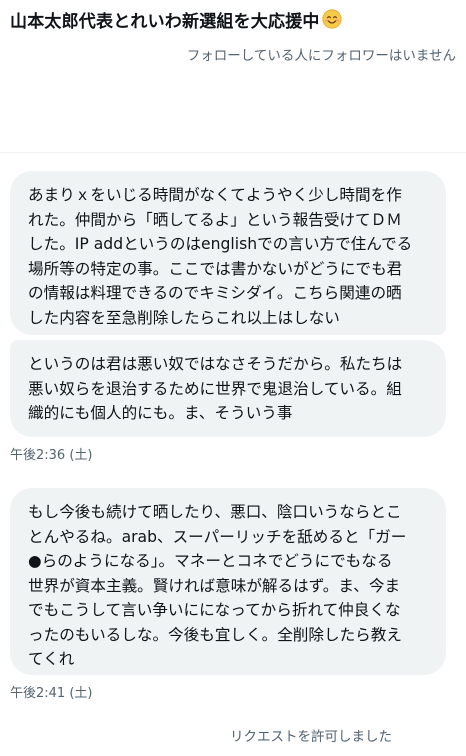 Image resolution: width=466 pixels, height=756 pixels. Describe the element at coordinates (321, 56) in the screenshot. I see `follower-info: フォローしている人にフォロワーはいません` at that location.